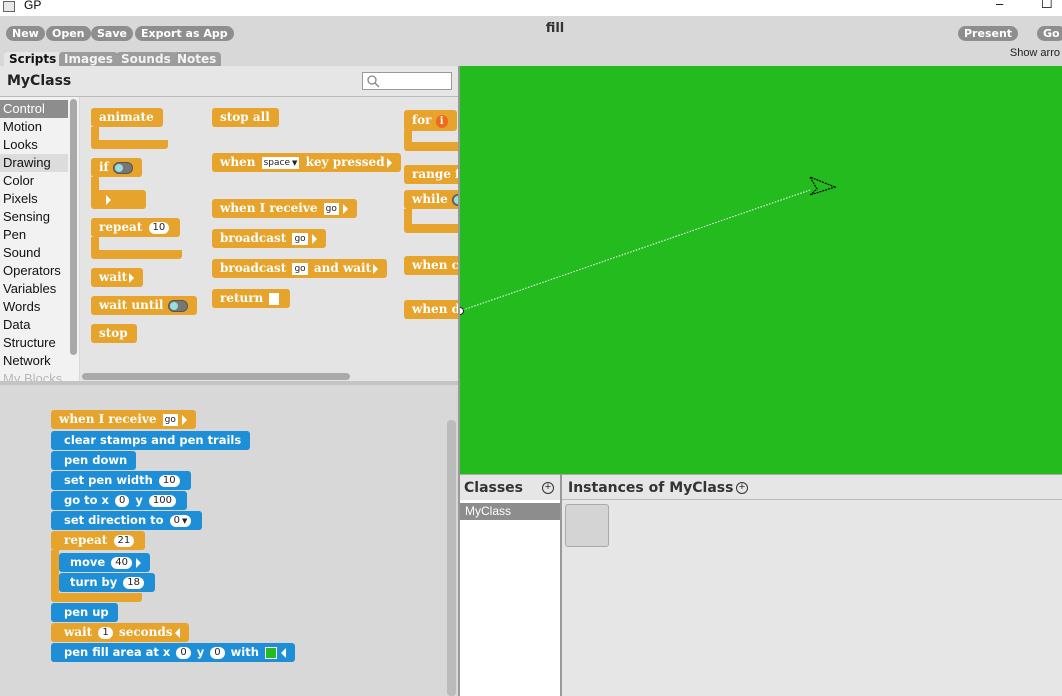 This screenshot has width=1062, height=696. What do you see at coordinates (431, 304) in the screenshot?
I see `when-condition-block: when d` at bounding box center [431, 304].